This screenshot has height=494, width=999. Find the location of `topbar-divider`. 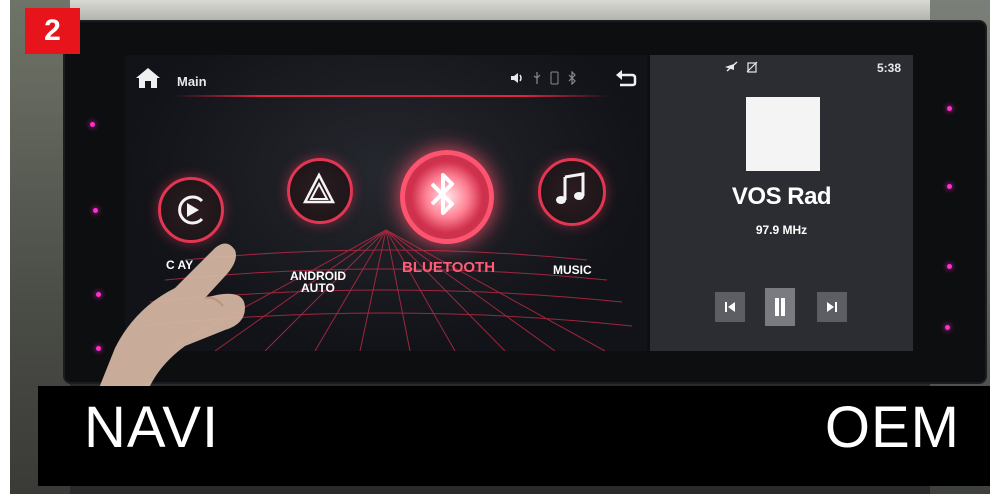

topbar-divider is located at coordinates (392, 96).